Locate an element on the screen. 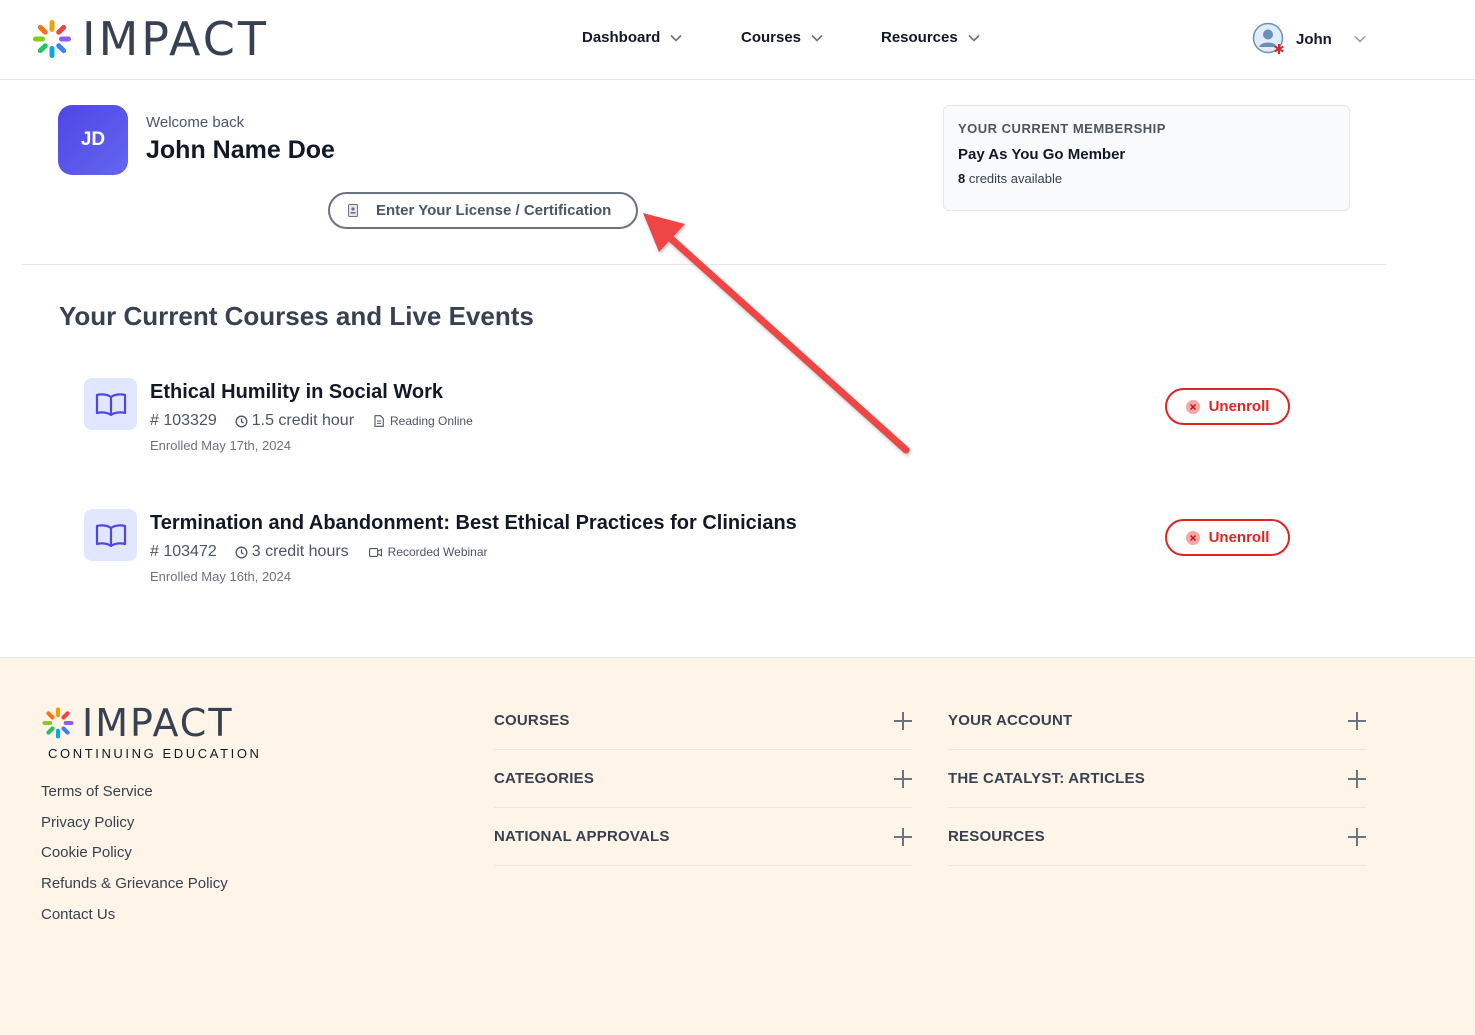 This screenshot has height=1035, width=1475. credits-count: 8 is located at coordinates (962, 178).